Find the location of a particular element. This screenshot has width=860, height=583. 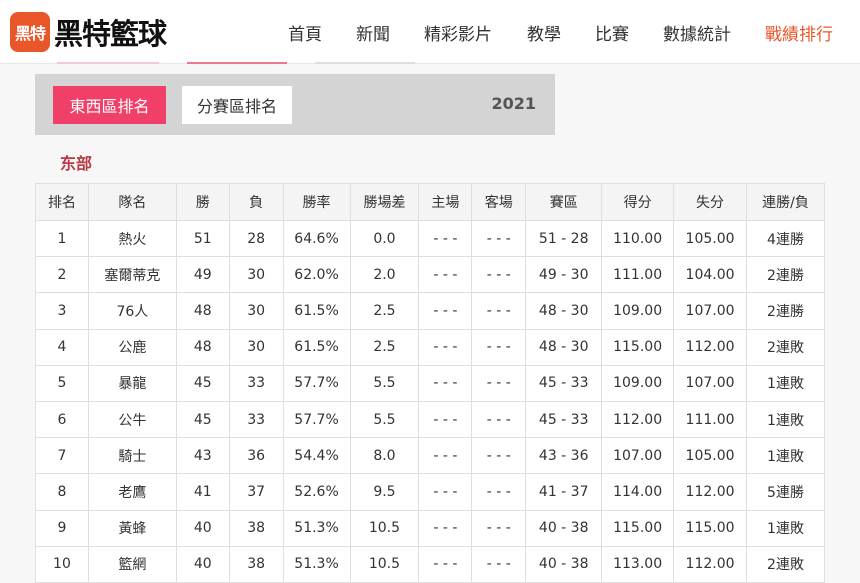

cell-team: 塞爾蒂克 is located at coordinates (132, 275).